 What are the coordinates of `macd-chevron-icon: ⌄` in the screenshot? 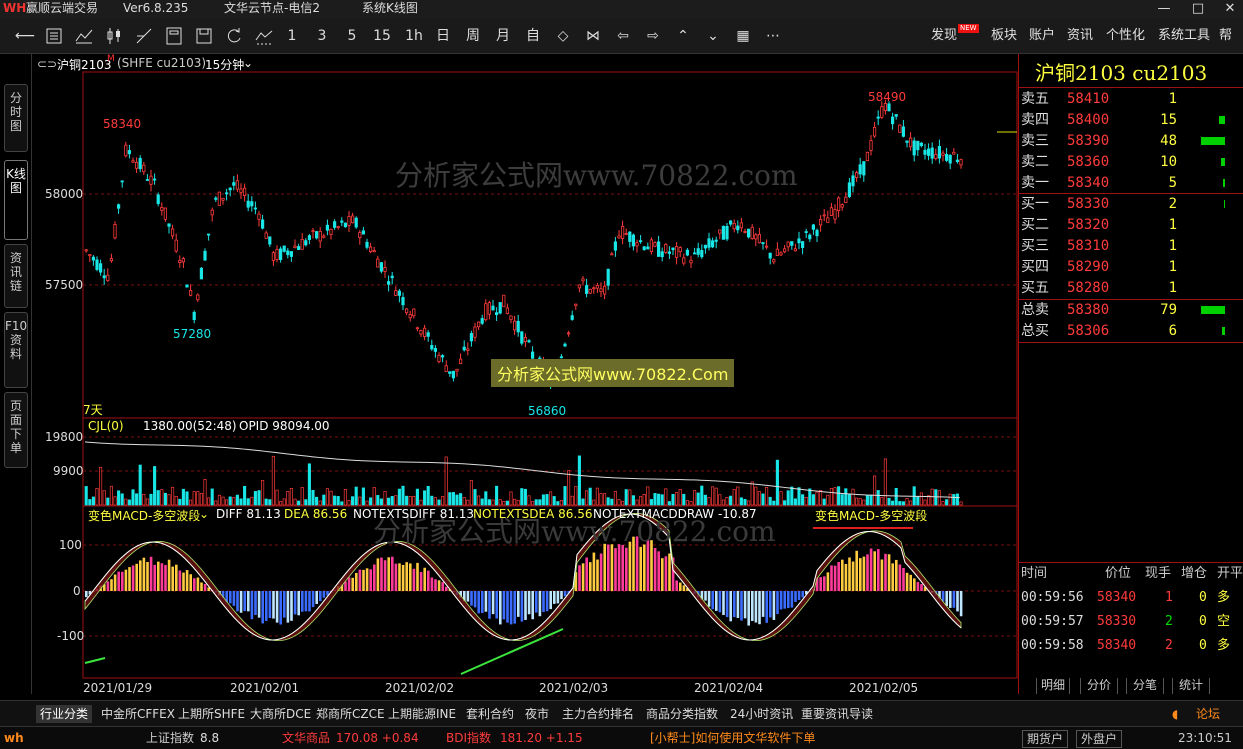 It's located at (204, 514).